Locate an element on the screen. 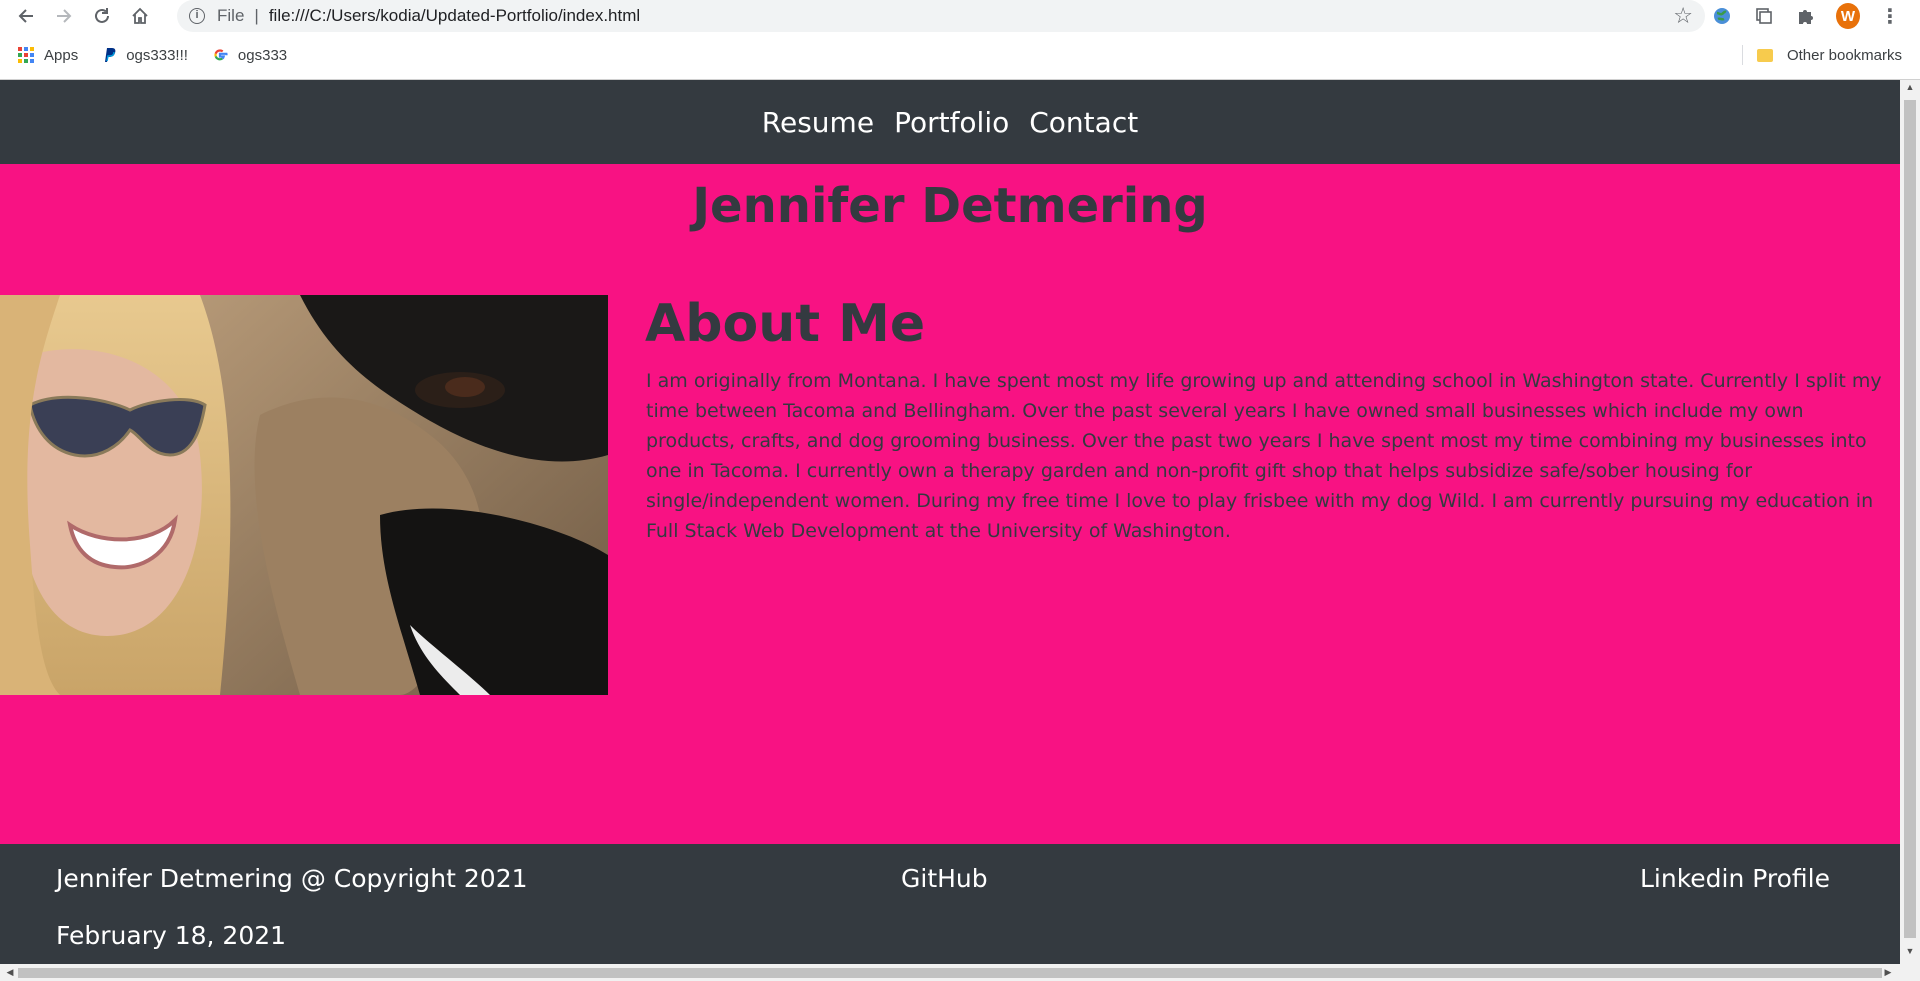 This screenshot has height=981, width=1920. reload-icon is located at coordinates (102, 15).